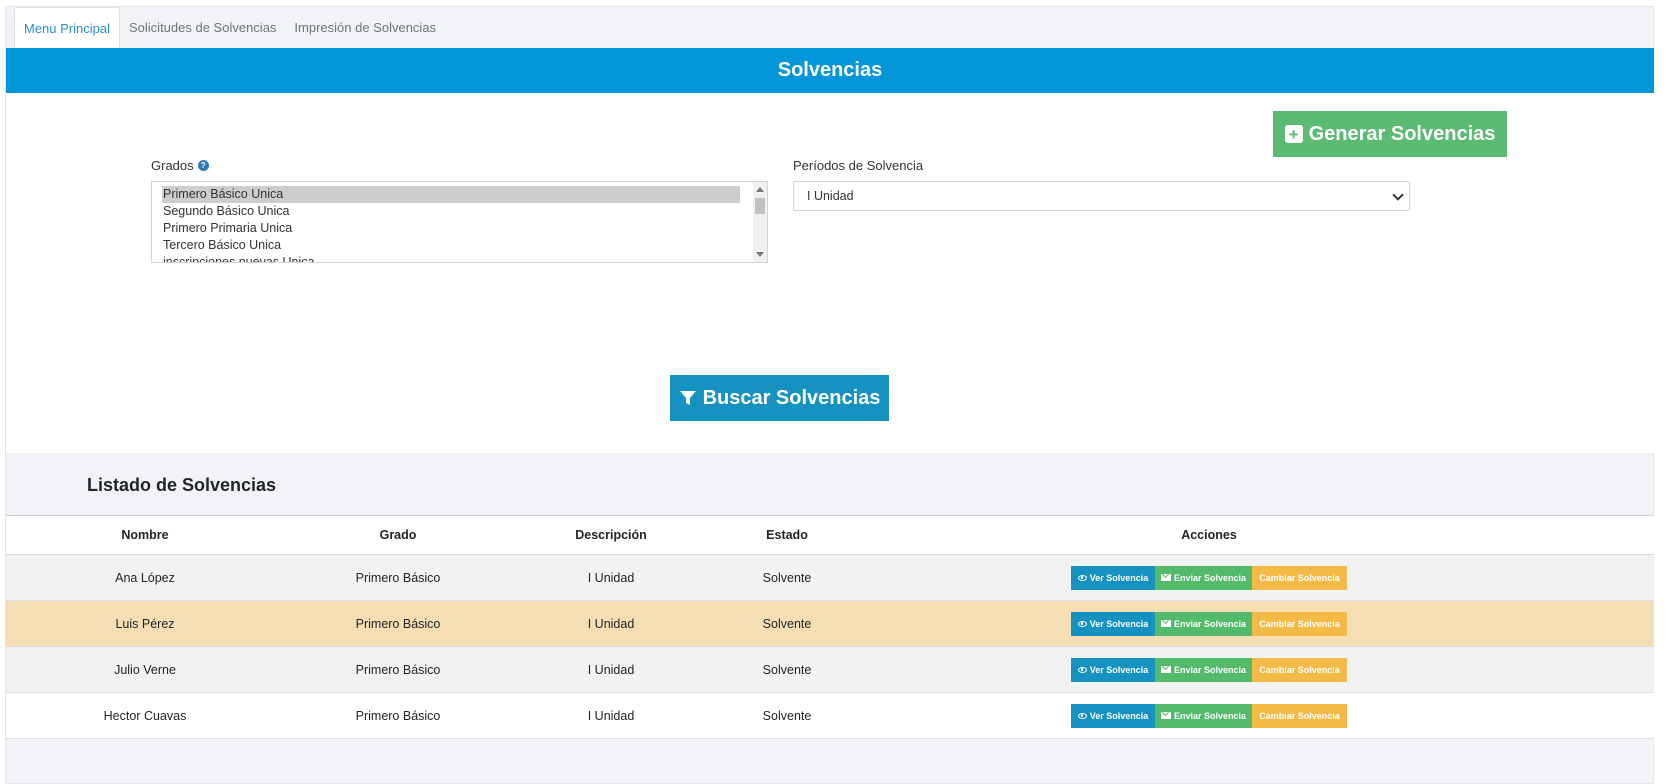 Image resolution: width=1668 pixels, height=784 pixels. What do you see at coordinates (145, 535) in the screenshot?
I see `column-header-nombre: Nombre` at bounding box center [145, 535].